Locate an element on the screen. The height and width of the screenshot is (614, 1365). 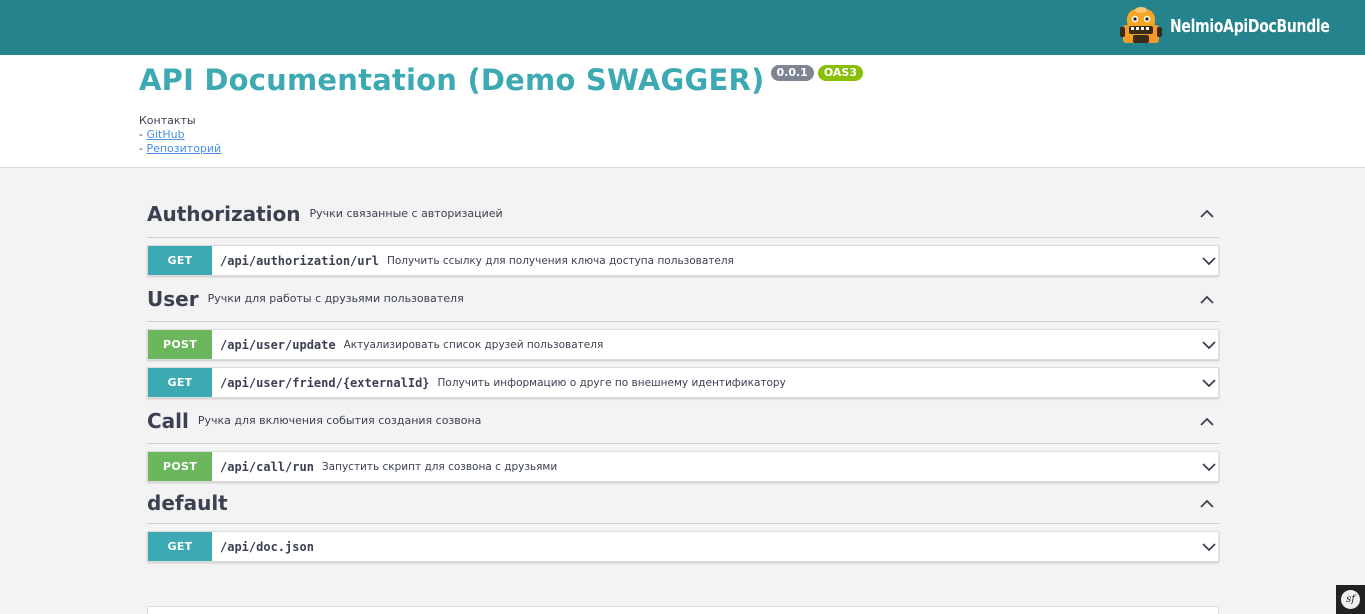
operation-path: /api/doc.json is located at coordinates (267, 546).